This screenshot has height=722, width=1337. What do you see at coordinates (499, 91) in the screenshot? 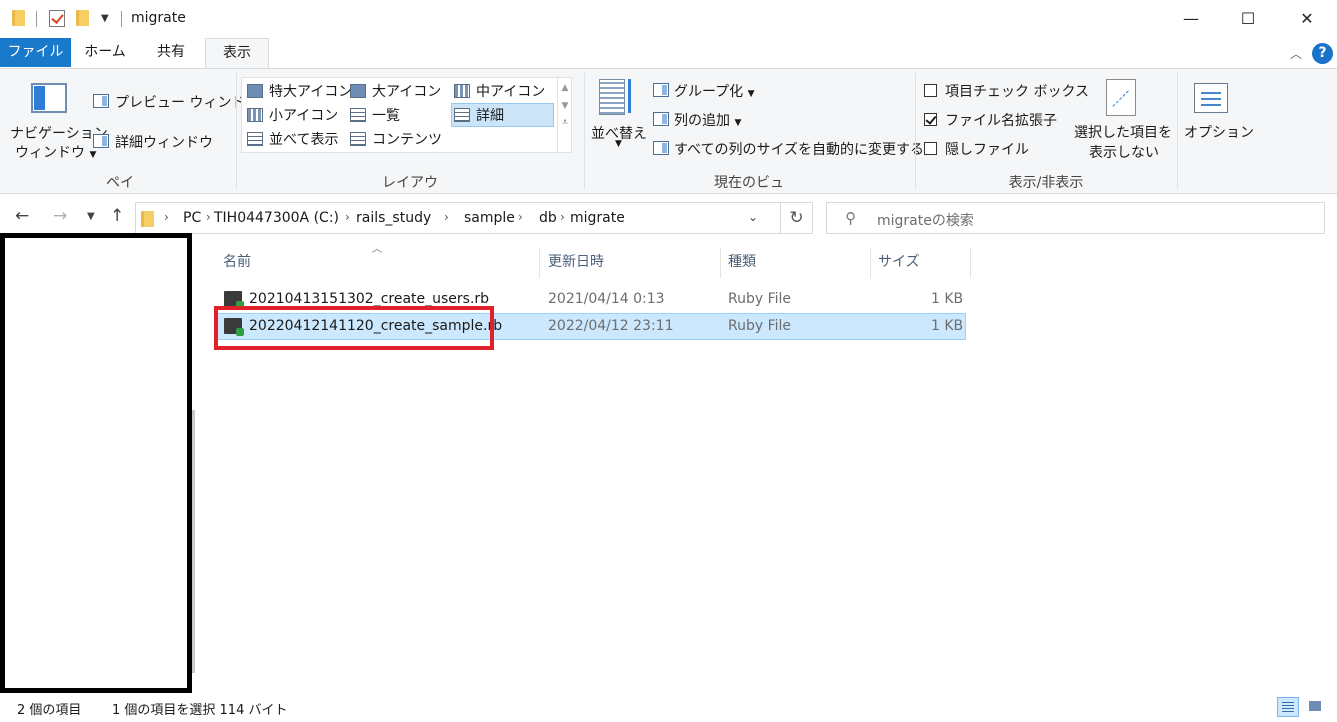
I see `layout-medium-icons: 中アイコン` at bounding box center [499, 91].